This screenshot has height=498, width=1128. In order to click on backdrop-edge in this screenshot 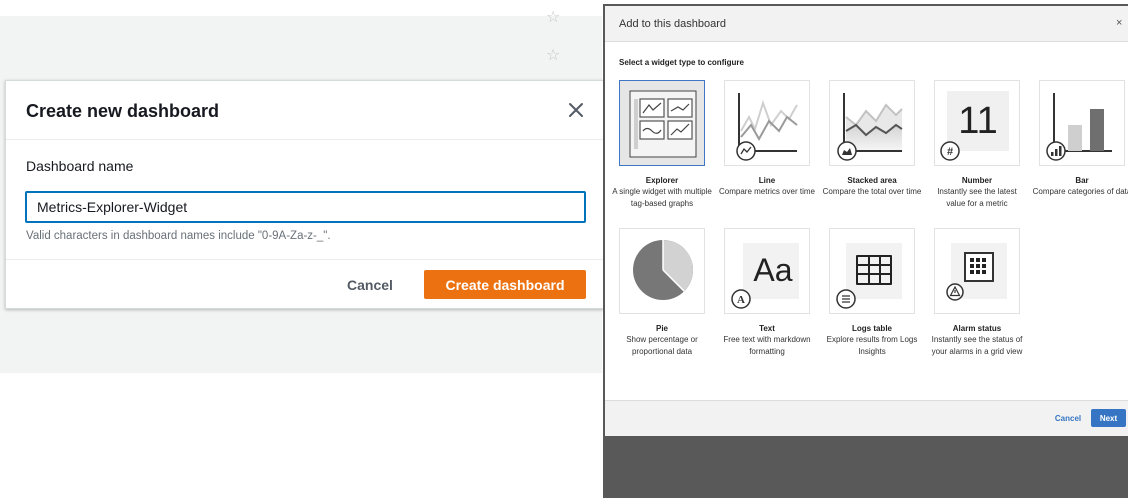, I will do `click(865, 2)`.